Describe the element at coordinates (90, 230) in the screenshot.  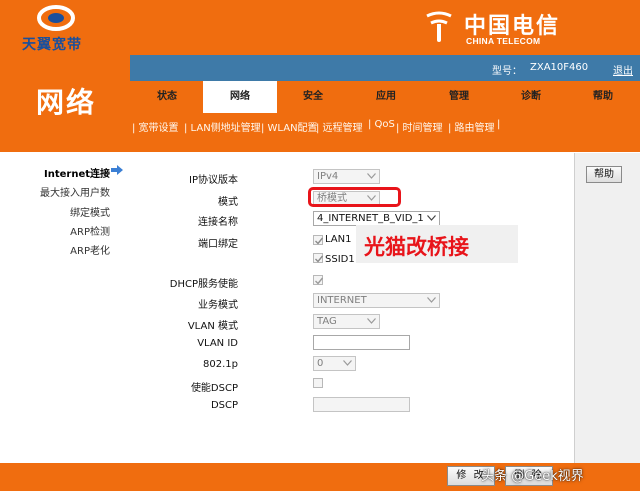
I see `nav-arp-detect: ARP检测` at that location.